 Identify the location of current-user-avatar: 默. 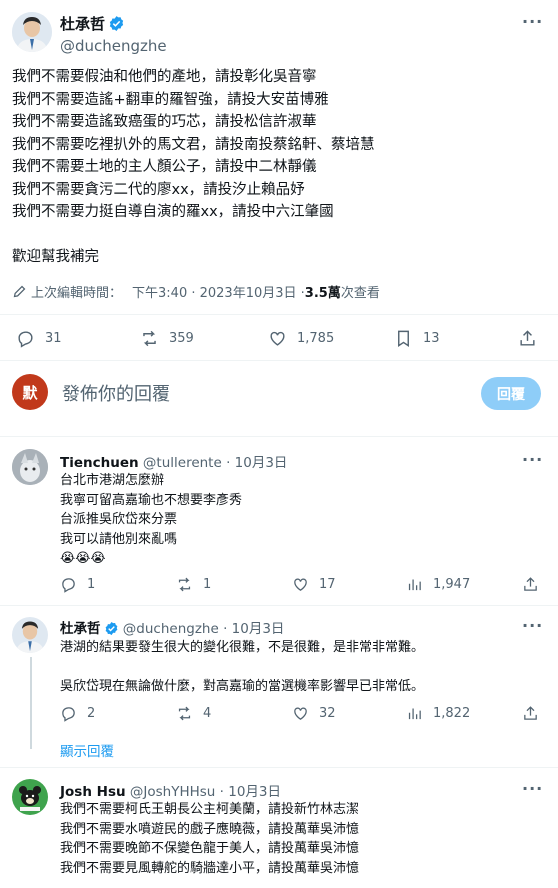
(30, 392).